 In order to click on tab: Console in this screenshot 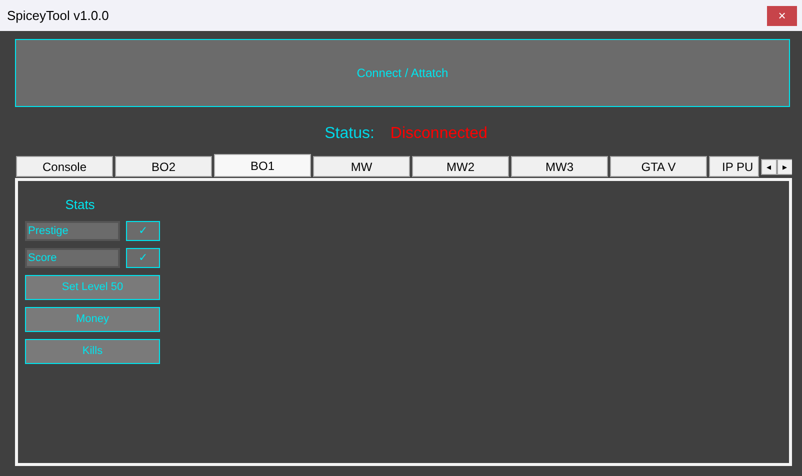, I will do `click(64, 166)`.